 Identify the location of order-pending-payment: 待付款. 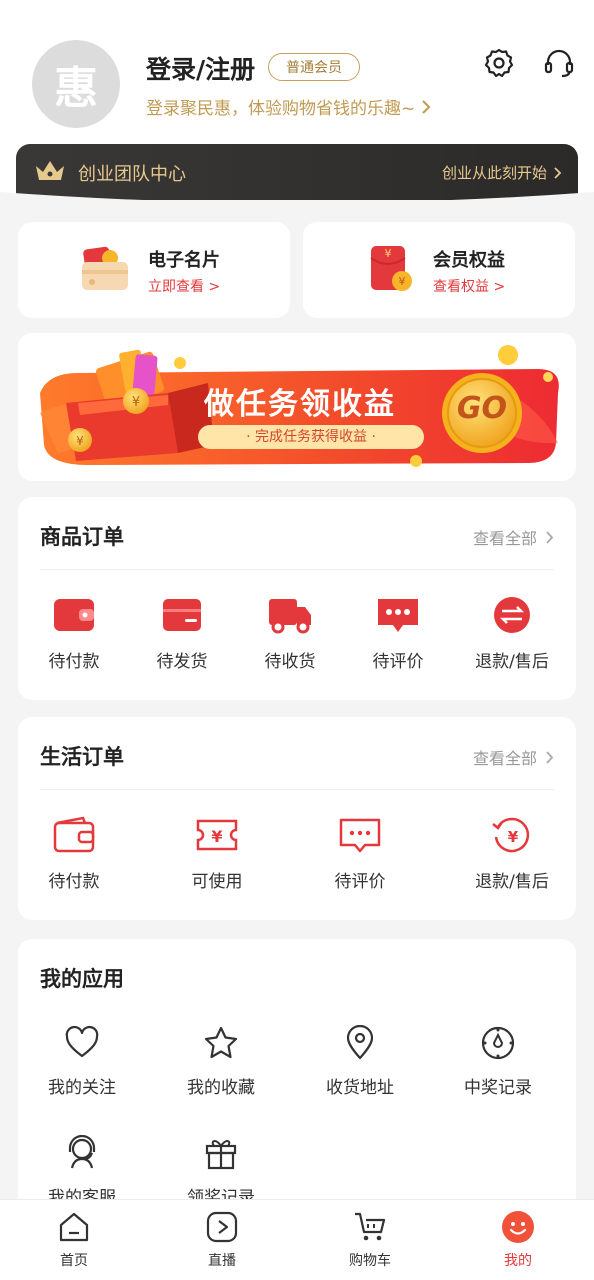
(74, 633).